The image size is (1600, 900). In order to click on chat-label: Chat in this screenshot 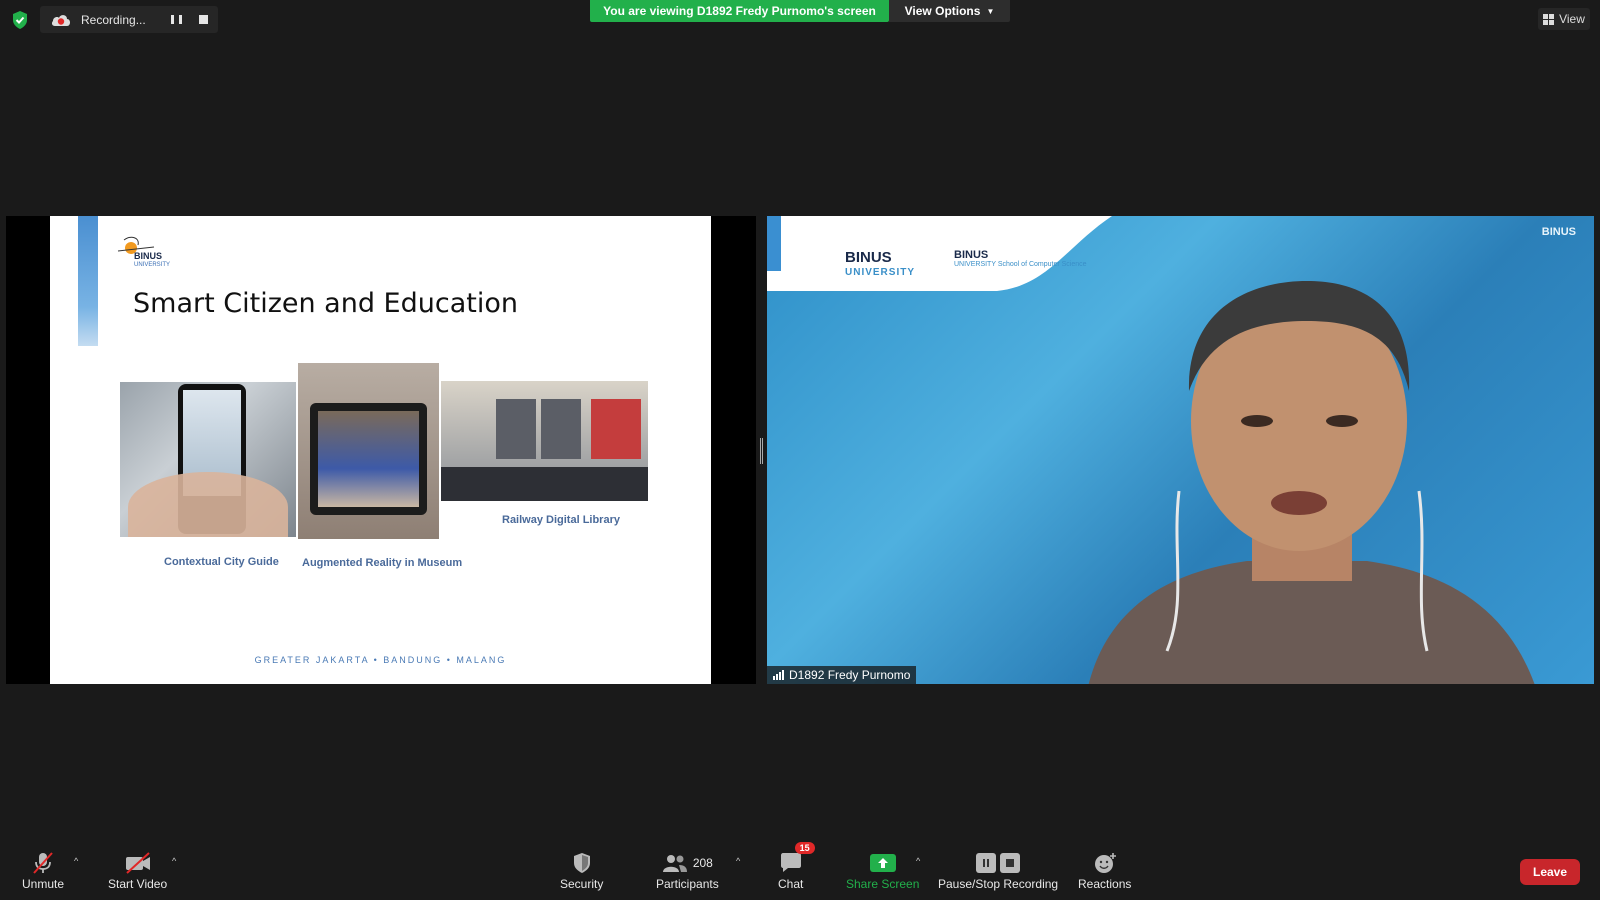, I will do `click(791, 884)`.